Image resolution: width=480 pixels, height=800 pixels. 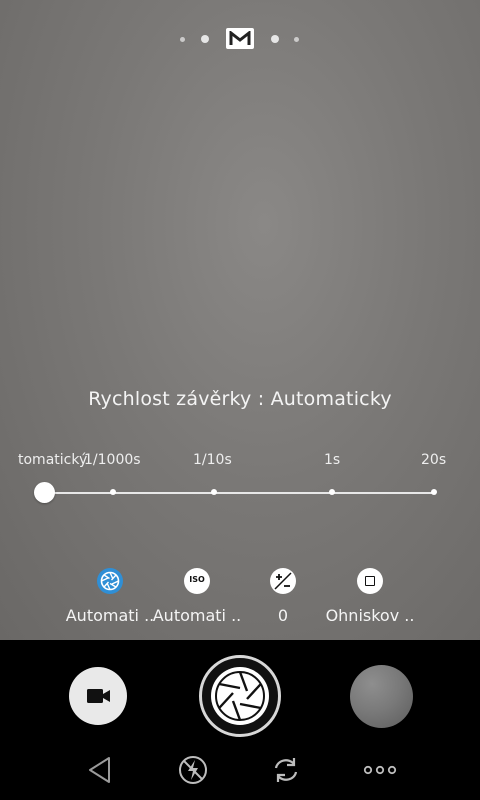 I want to click on shutter-button, so click(x=240, y=696).